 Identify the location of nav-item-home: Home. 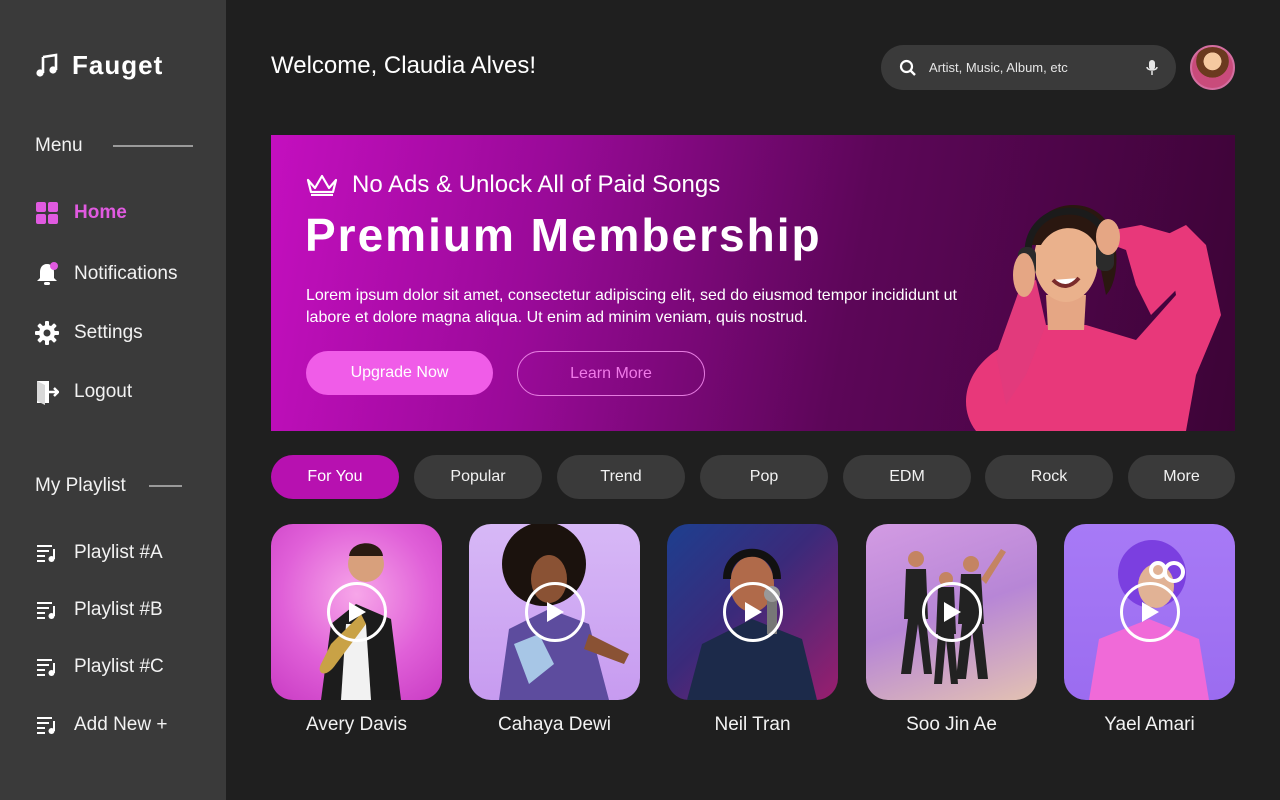
(80, 213).